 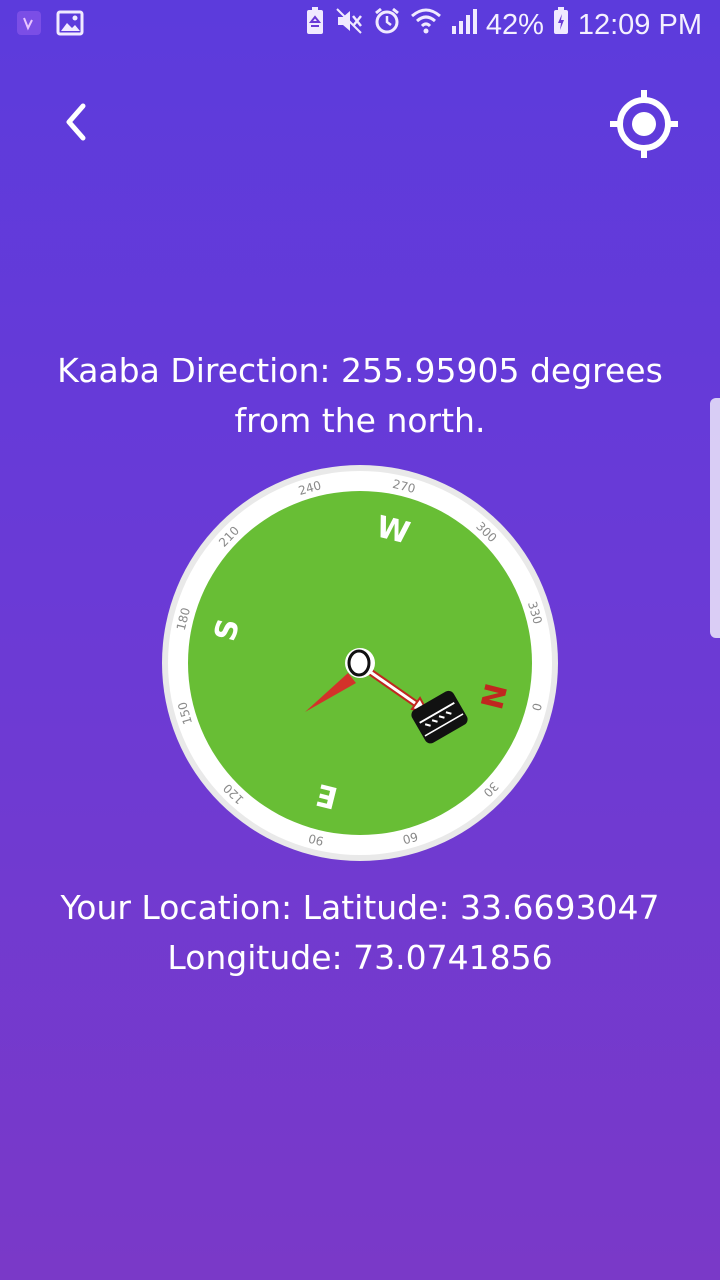 What do you see at coordinates (387, 25) in the screenshot?
I see `alarm-icon` at bounding box center [387, 25].